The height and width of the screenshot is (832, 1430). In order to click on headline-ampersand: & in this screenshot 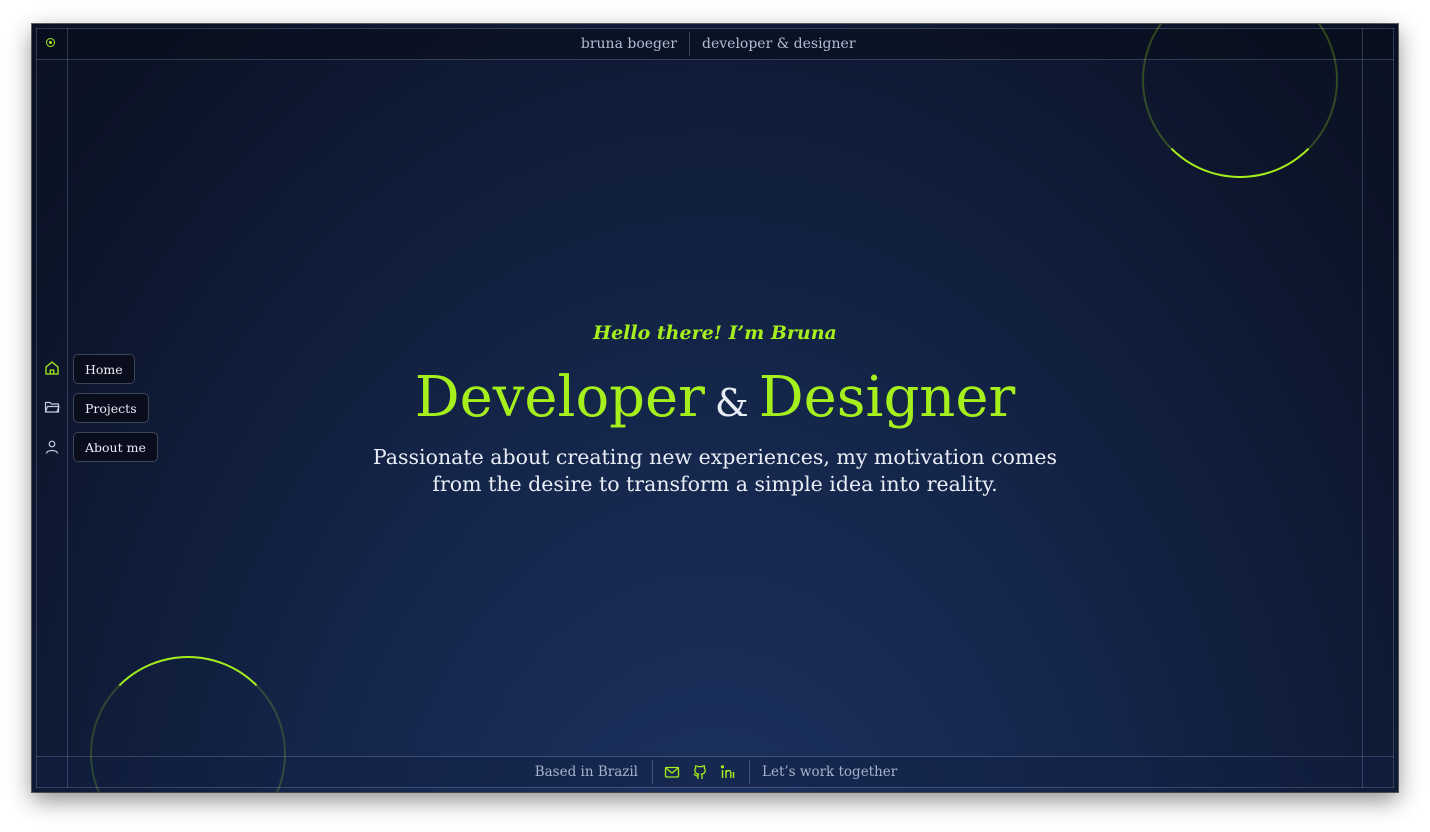, I will do `click(731, 403)`.